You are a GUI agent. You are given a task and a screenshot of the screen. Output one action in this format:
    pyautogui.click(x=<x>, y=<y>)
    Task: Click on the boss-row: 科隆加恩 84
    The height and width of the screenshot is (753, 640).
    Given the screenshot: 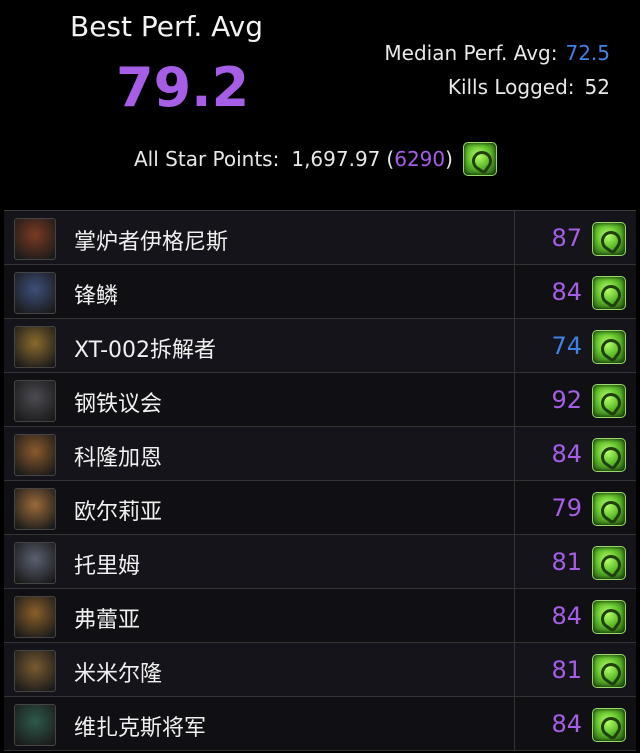 What is the action you would take?
    pyautogui.click(x=320, y=454)
    